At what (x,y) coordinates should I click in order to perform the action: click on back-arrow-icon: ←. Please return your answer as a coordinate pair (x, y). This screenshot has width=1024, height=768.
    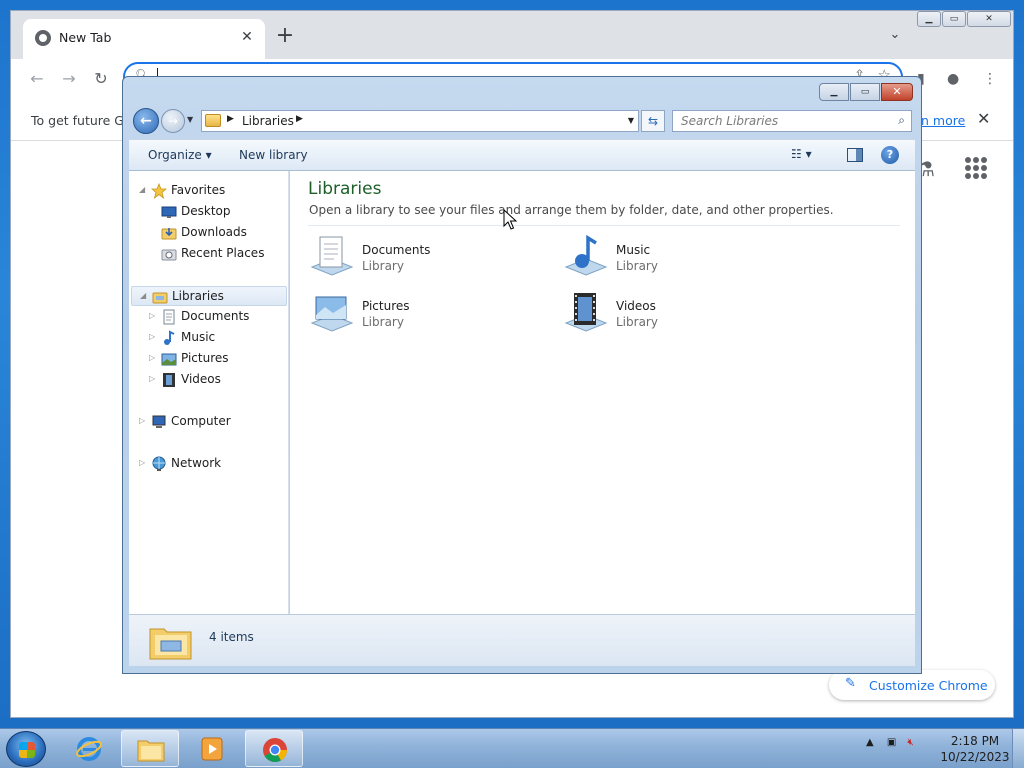
    Looking at the image, I should click on (37, 79).